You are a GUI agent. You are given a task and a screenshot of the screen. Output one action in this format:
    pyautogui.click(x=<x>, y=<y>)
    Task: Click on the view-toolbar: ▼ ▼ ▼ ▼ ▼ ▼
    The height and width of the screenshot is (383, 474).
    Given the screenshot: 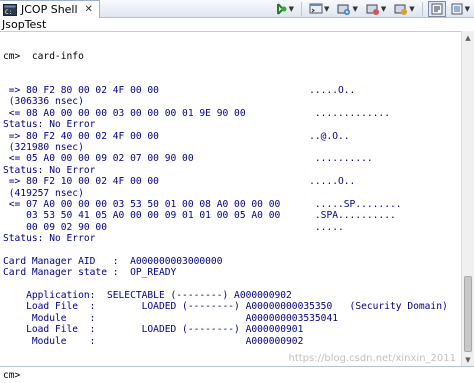 What is the action you would take?
    pyautogui.click(x=372, y=9)
    